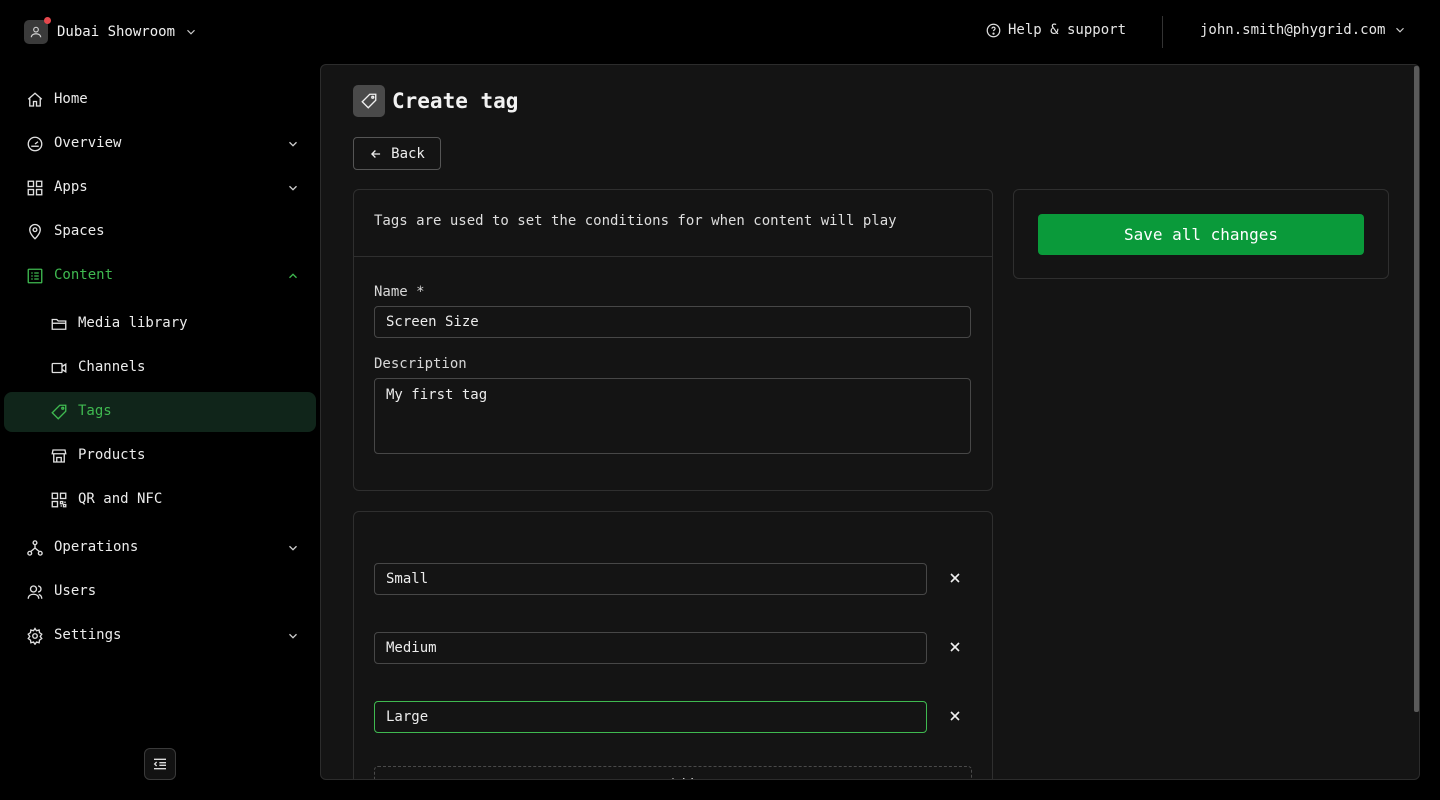 The image size is (1440, 800). What do you see at coordinates (672, 322) in the screenshot?
I see `name-input` at bounding box center [672, 322].